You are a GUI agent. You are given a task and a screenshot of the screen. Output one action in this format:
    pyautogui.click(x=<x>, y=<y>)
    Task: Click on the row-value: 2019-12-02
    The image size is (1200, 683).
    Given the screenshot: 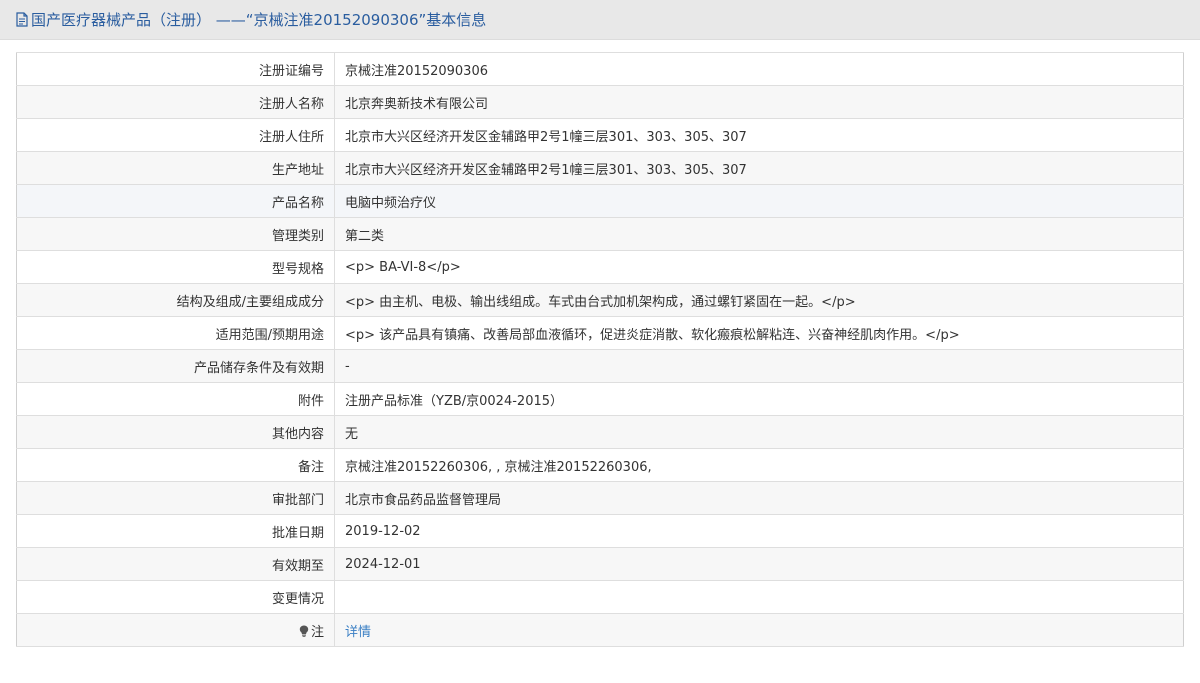 What is the action you would take?
    pyautogui.click(x=759, y=531)
    